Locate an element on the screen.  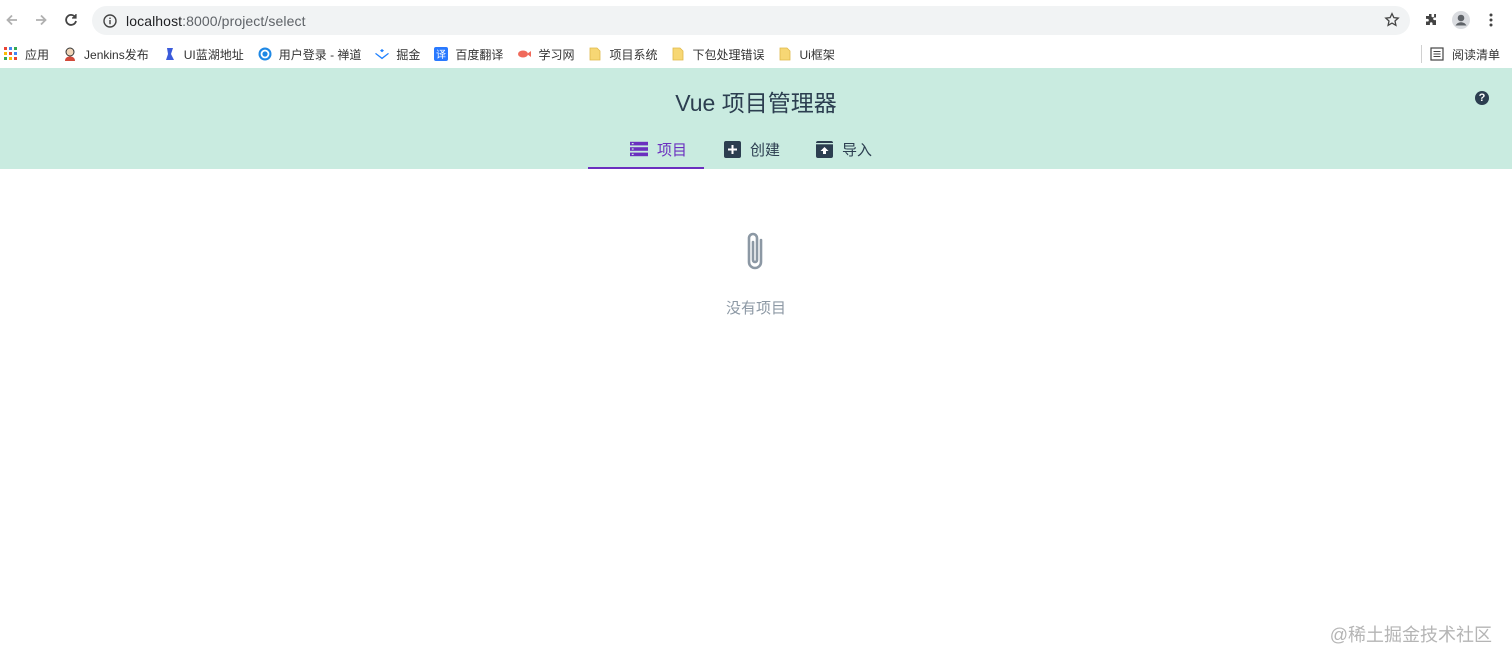
bookmarks-divider is located at coordinates (1421, 54).